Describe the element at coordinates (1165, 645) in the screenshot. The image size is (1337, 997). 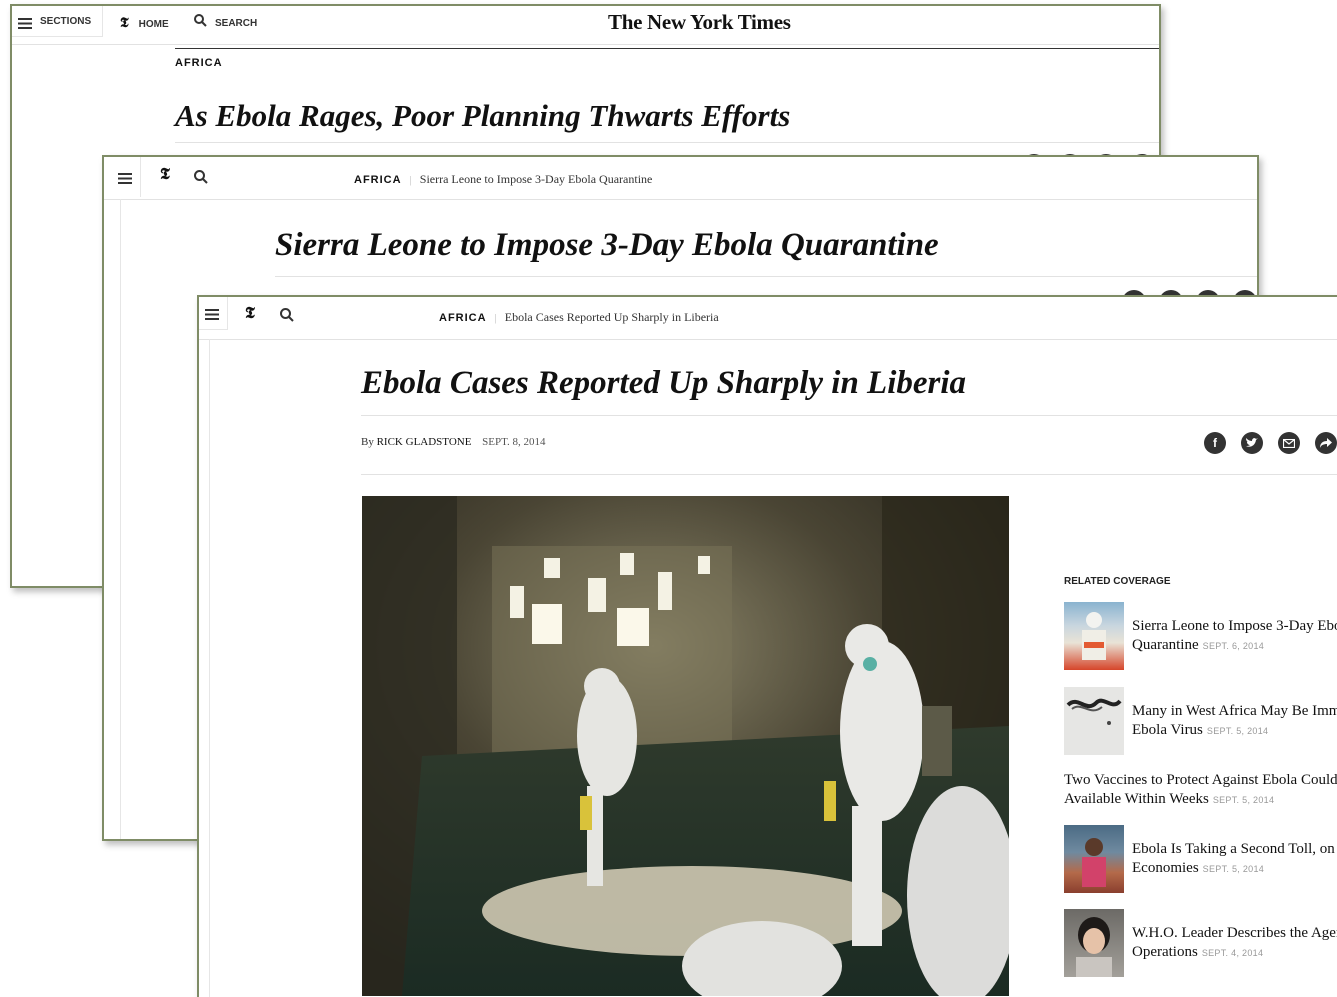
I see `related-title-line2: Quarantine` at that location.